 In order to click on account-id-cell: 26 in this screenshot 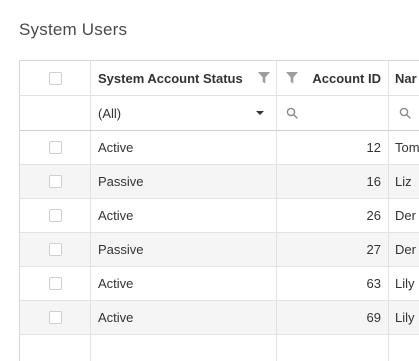, I will do `click(333, 215)`.